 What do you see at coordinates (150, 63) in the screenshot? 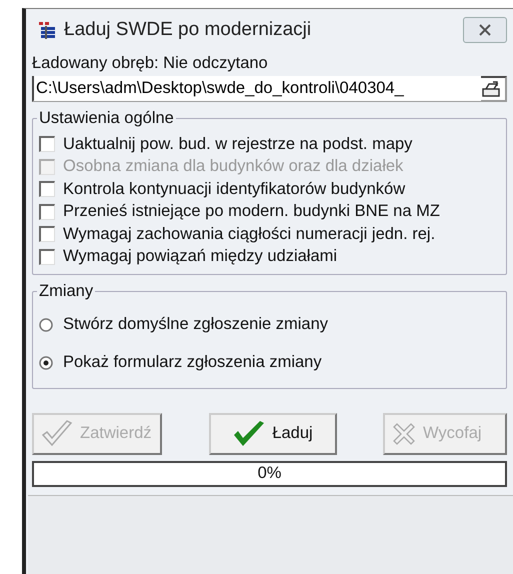
I see `parcel-label: Ładowany obręb: Nie odczytano` at bounding box center [150, 63].